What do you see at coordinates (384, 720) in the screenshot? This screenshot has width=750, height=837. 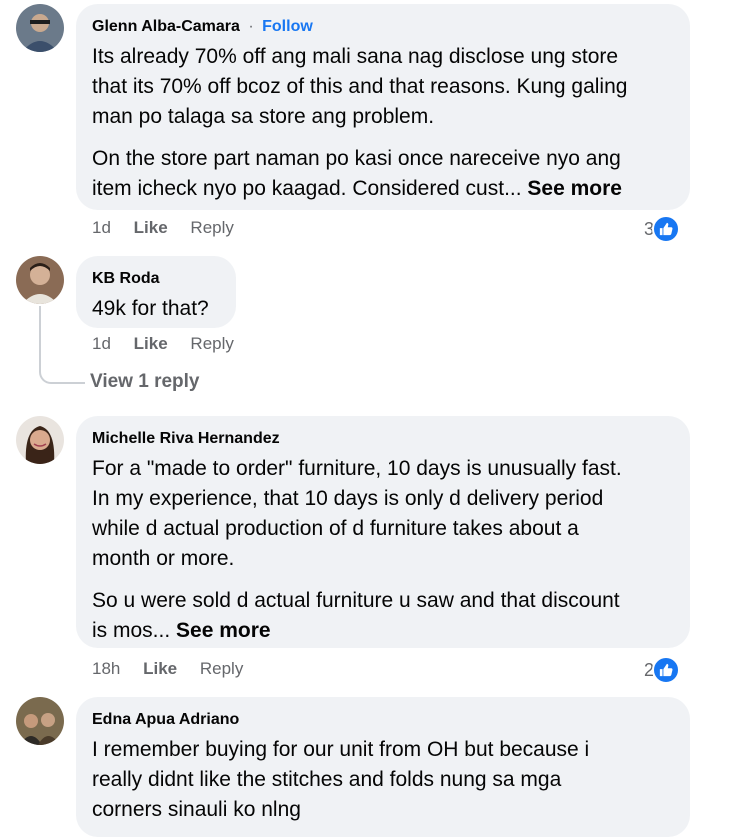 I see `author-name: Edna Apua Adriano` at bounding box center [384, 720].